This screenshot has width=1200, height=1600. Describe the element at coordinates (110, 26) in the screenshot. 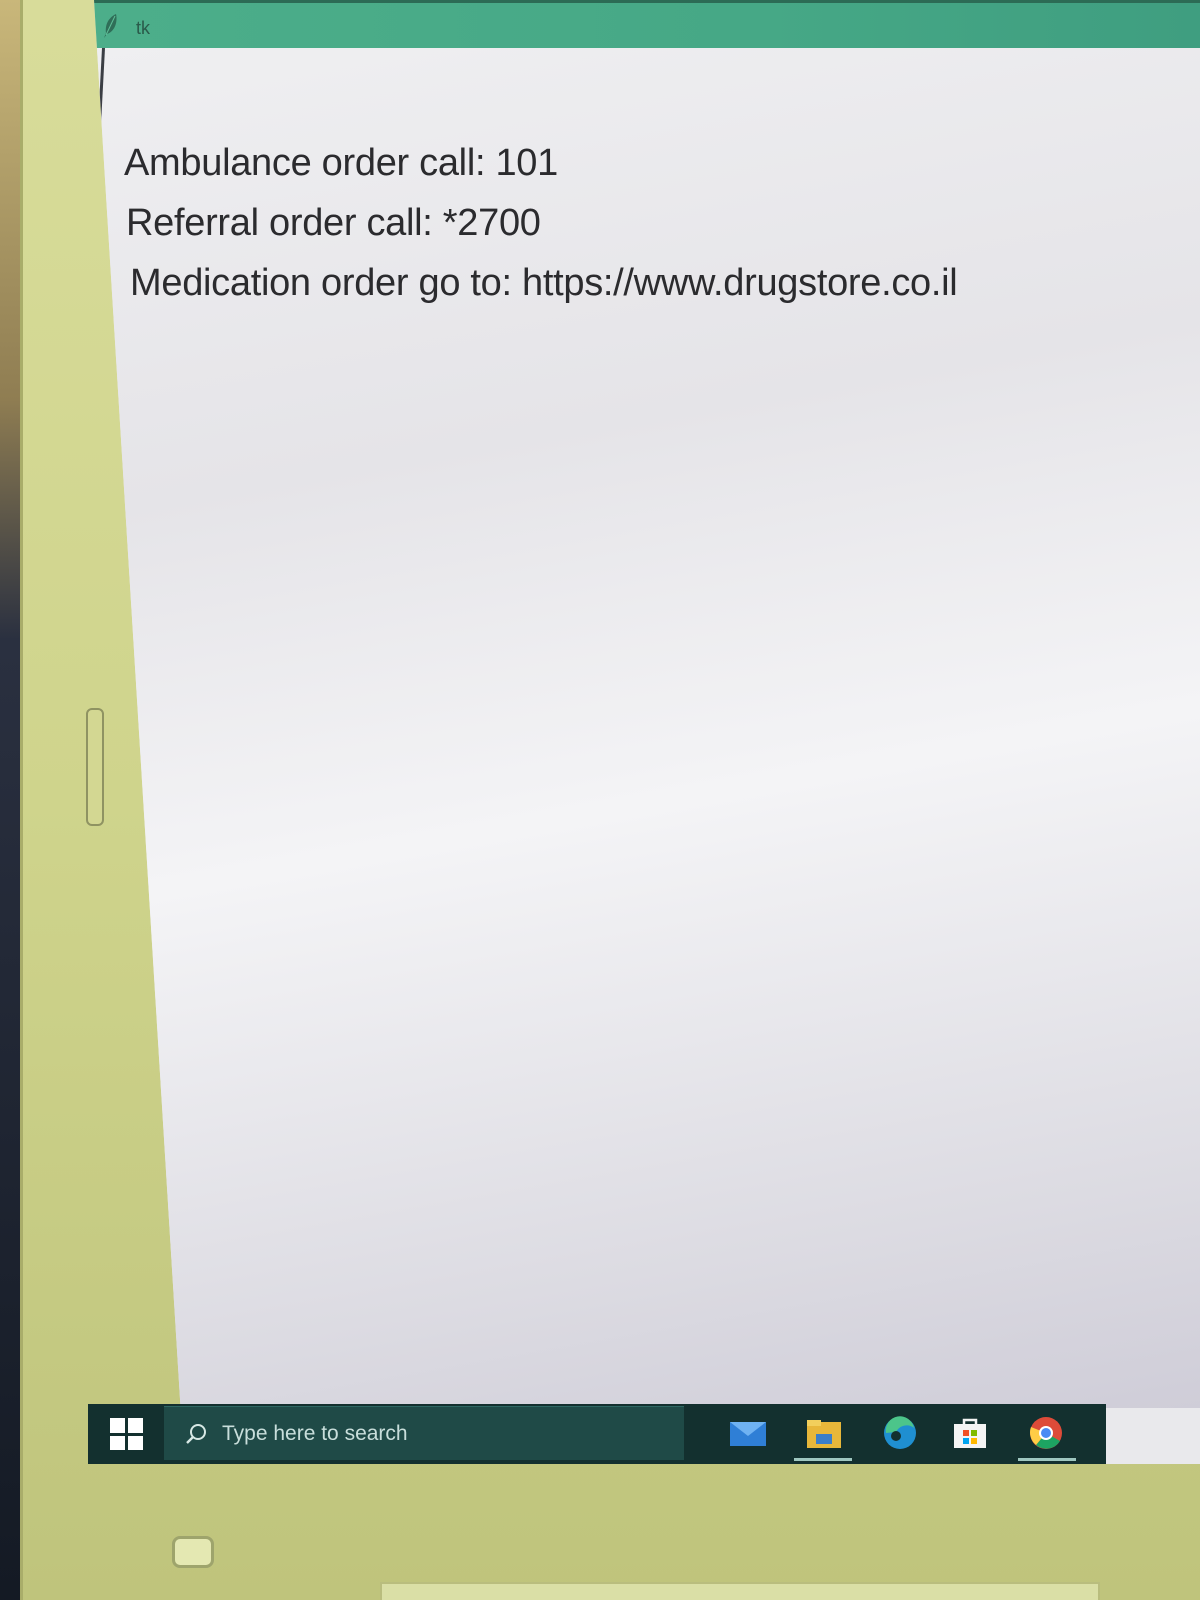

I see `tk-feather-icon` at that location.